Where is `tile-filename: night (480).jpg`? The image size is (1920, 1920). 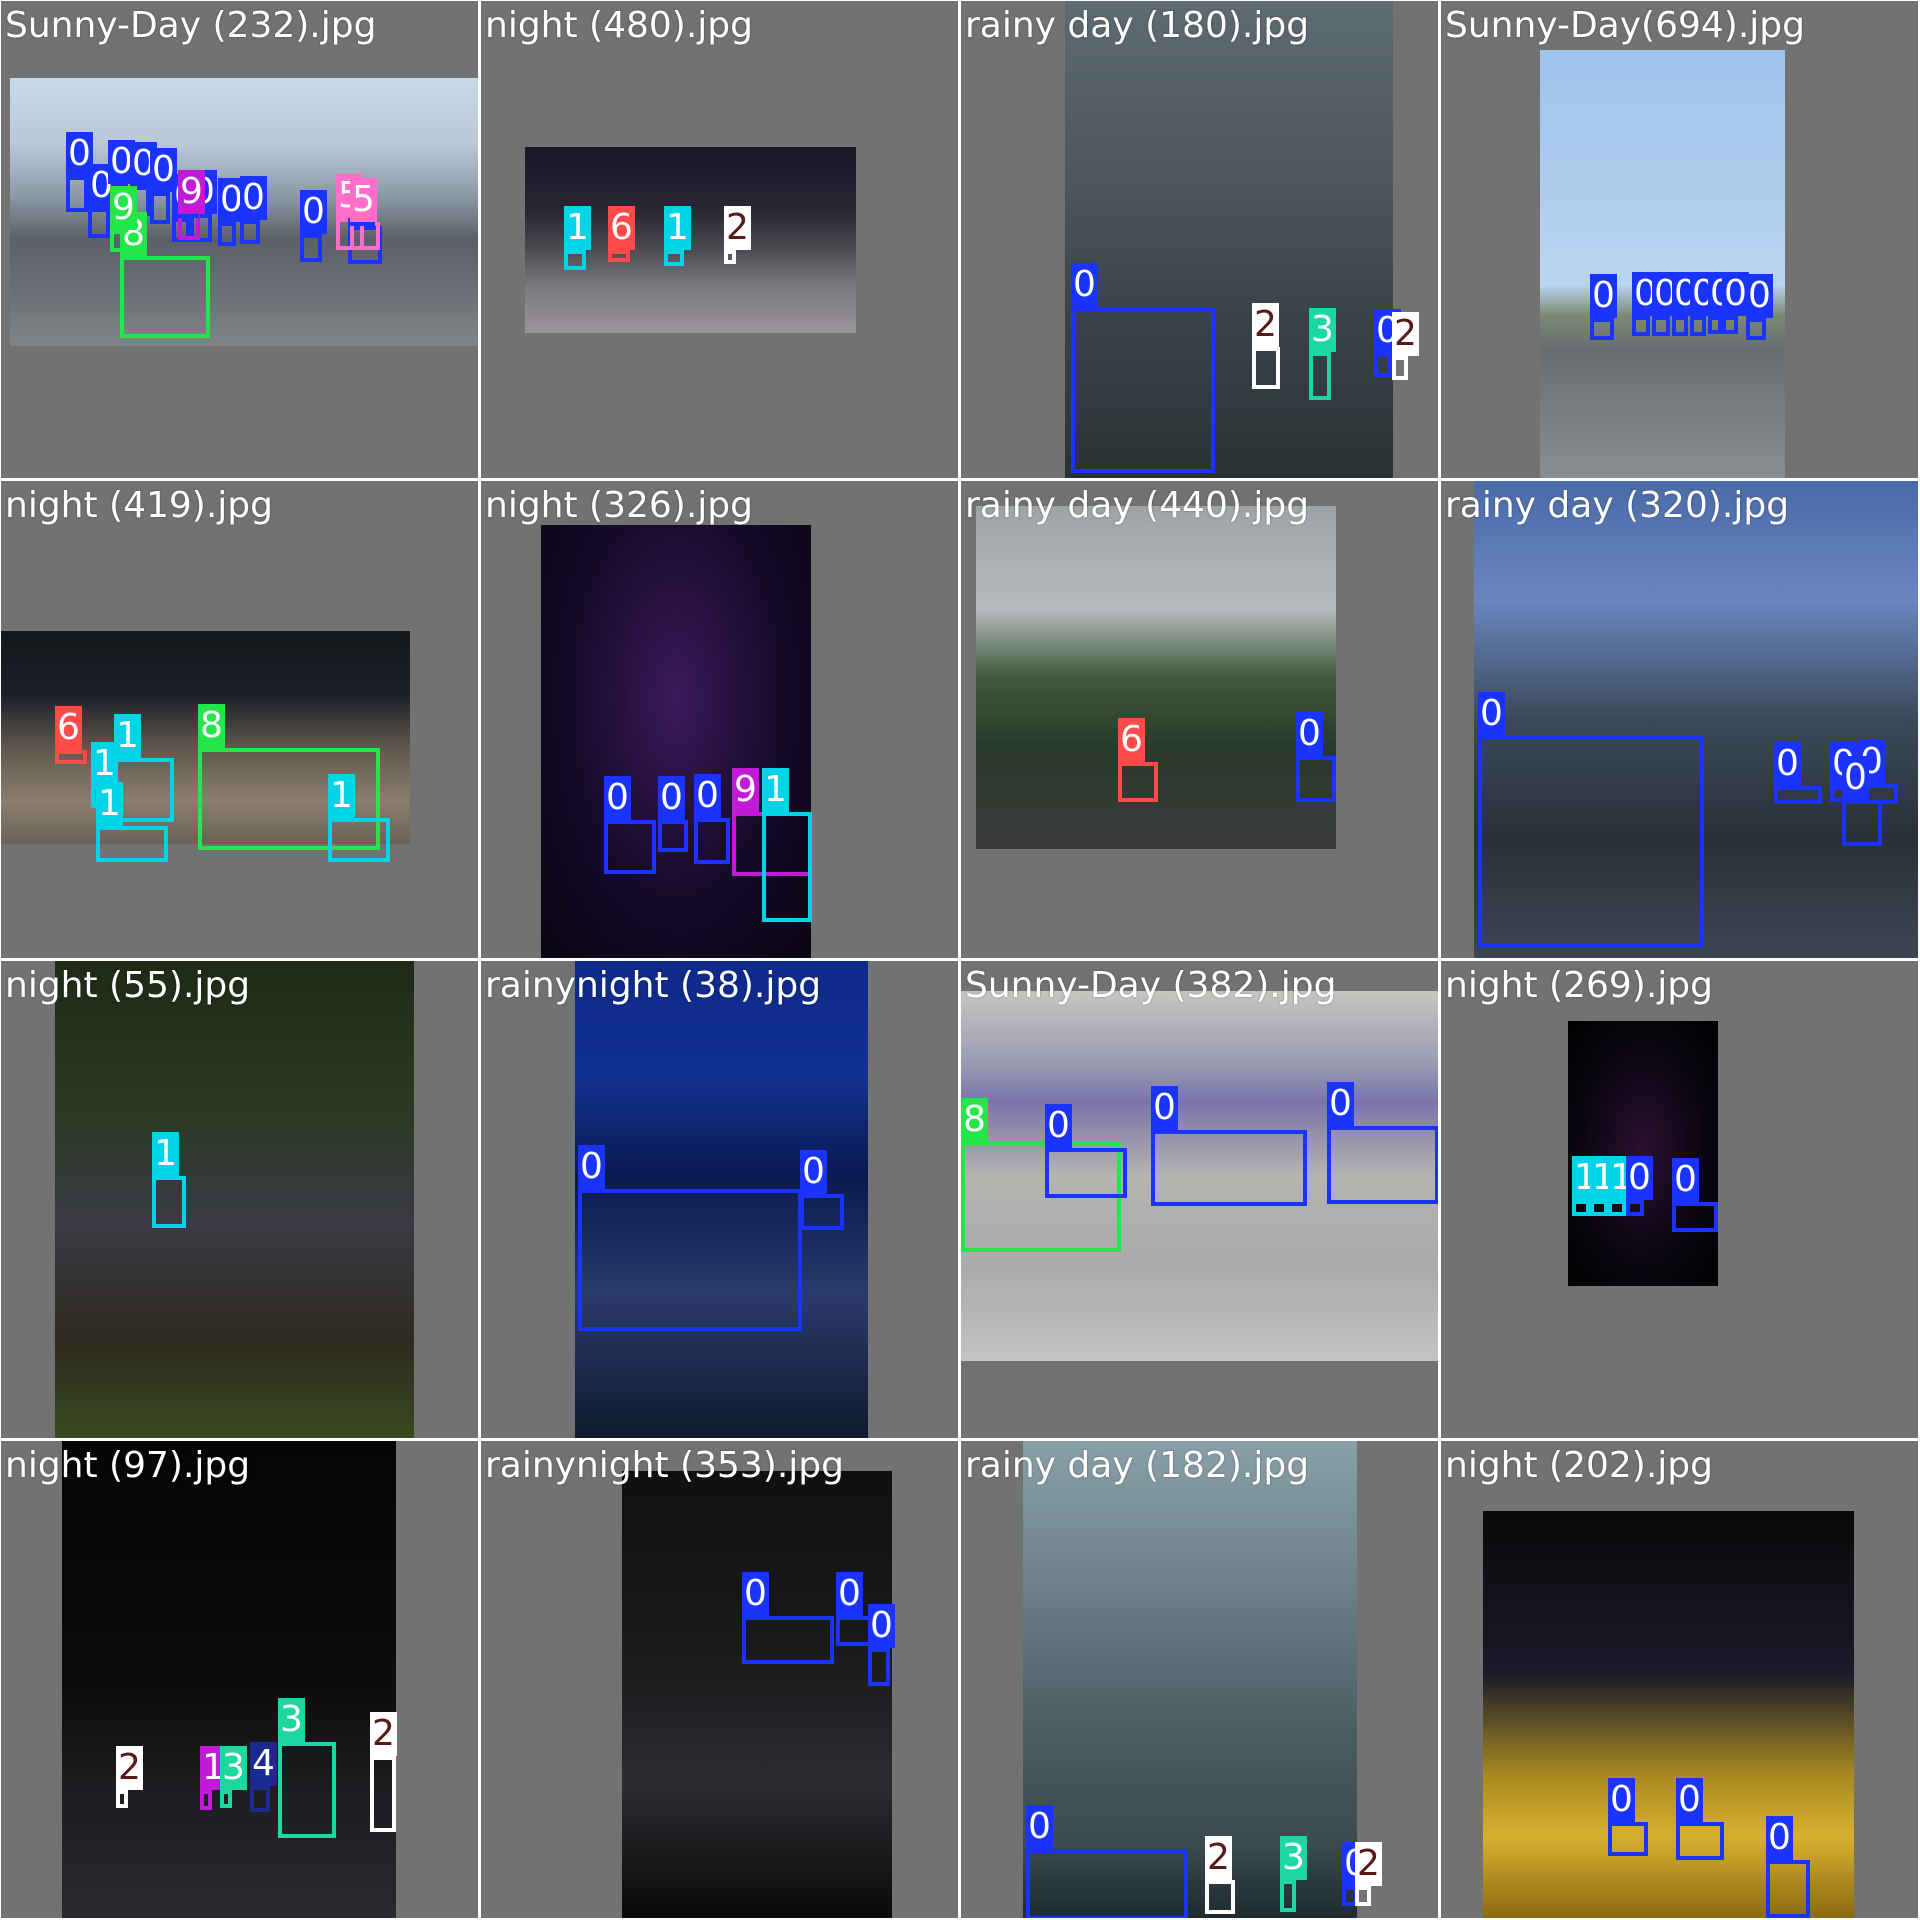
tile-filename: night (480).jpg is located at coordinates (619, 25).